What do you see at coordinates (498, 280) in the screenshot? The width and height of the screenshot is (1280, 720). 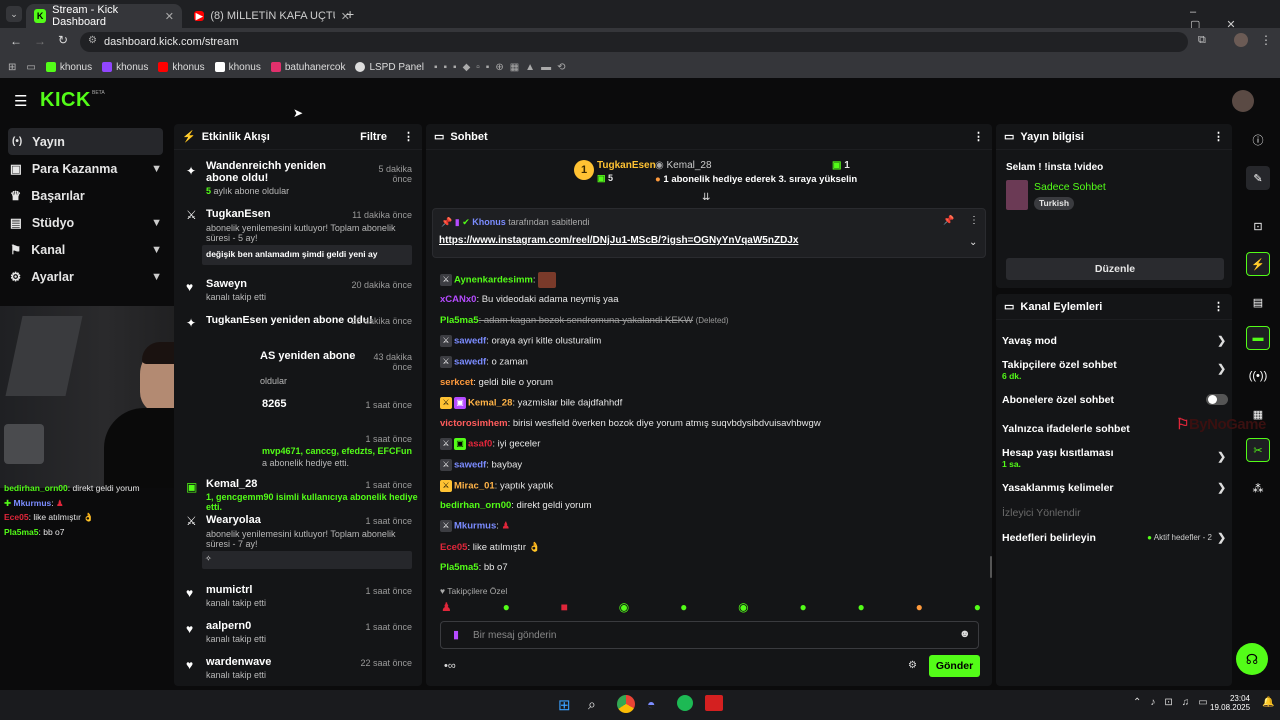 I see `chat-message: ⚔ Aynenkardesimm:` at bounding box center [498, 280].